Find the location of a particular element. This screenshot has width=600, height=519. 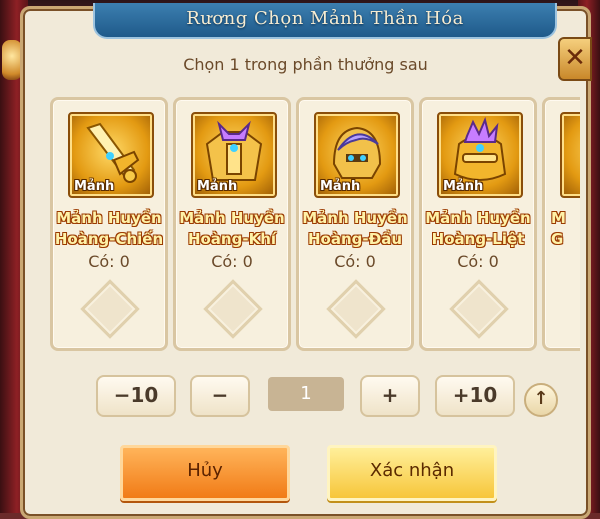

reward-card: Mảnh Mảnh Huyền Hoàng-Chiến Có: 0 is located at coordinates (109, 224).